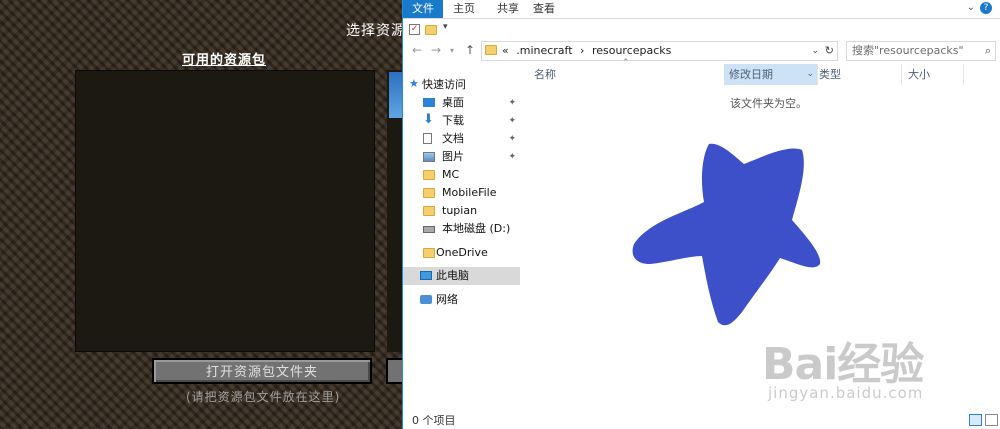 This screenshot has width=1000, height=429. Describe the element at coordinates (427, 138) in the screenshot. I see `document-icon` at that location.